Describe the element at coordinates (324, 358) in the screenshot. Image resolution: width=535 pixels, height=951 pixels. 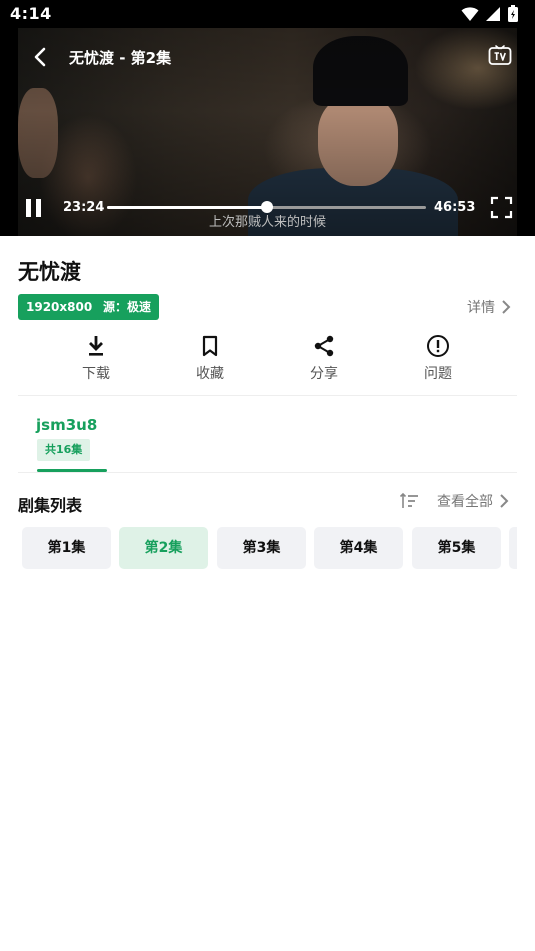
I see `share-button: 分享` at that location.